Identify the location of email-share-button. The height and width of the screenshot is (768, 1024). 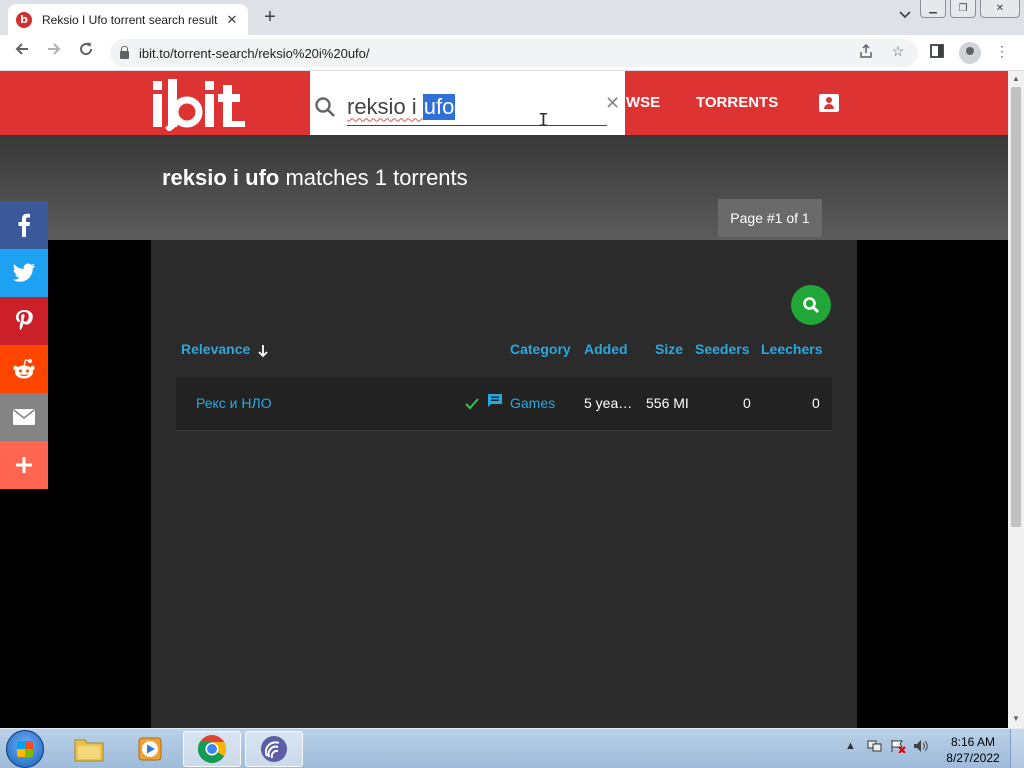
(24, 417).